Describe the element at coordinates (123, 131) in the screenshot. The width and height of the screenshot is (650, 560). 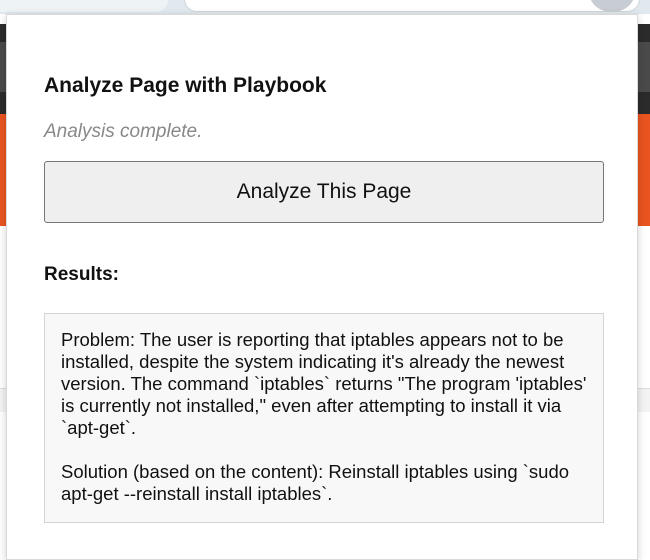
I see `status-text: Analysis complete.` at that location.